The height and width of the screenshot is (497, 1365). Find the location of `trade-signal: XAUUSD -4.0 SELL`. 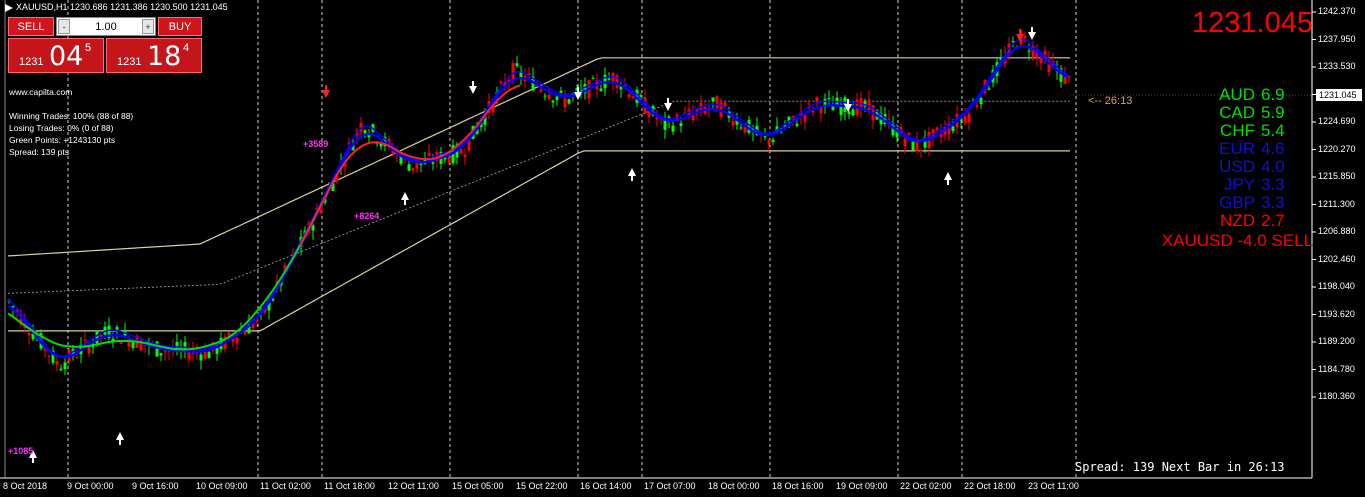

trade-signal: XAUUSD -4.0 SELL is located at coordinates (1237, 240).